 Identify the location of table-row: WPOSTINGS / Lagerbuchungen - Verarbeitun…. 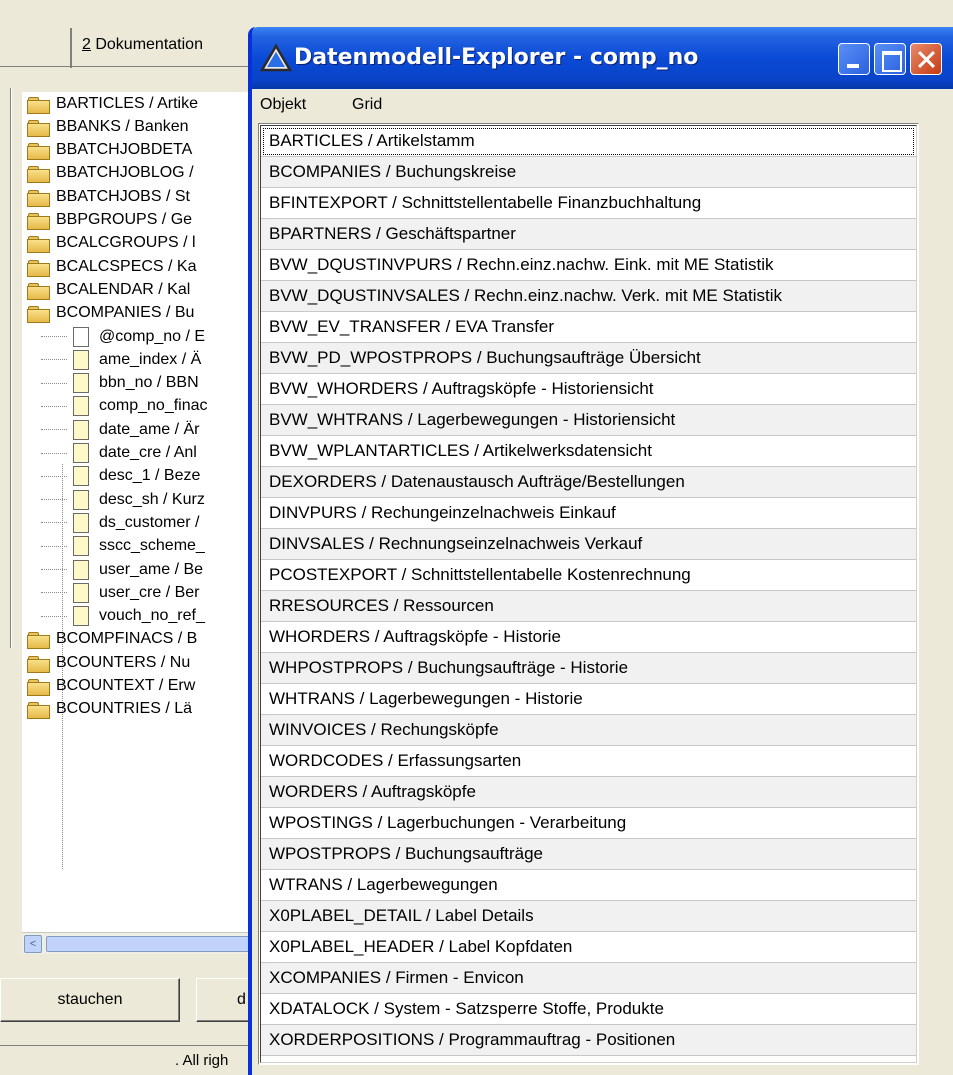
(588, 823).